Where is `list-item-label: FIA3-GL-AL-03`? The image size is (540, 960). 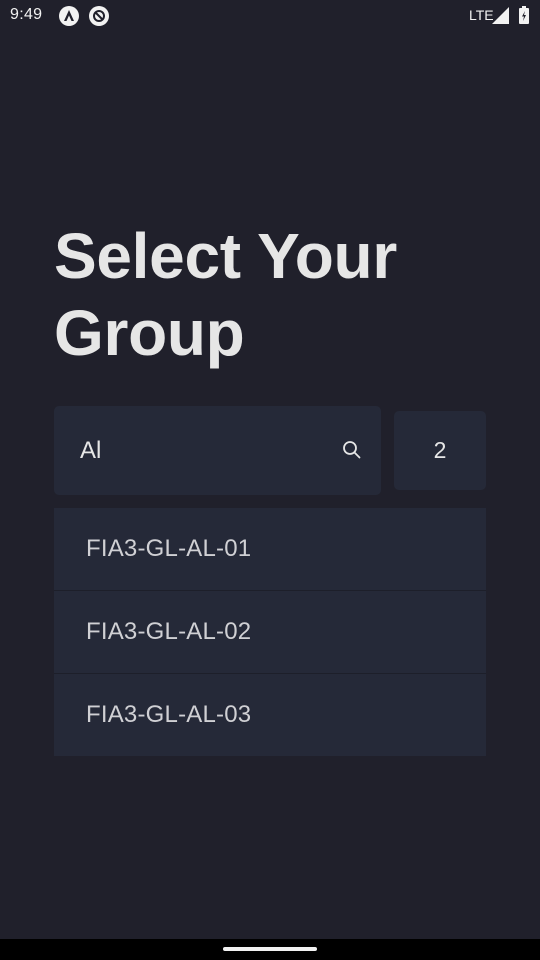
list-item-label: FIA3-GL-AL-03 is located at coordinates (169, 714).